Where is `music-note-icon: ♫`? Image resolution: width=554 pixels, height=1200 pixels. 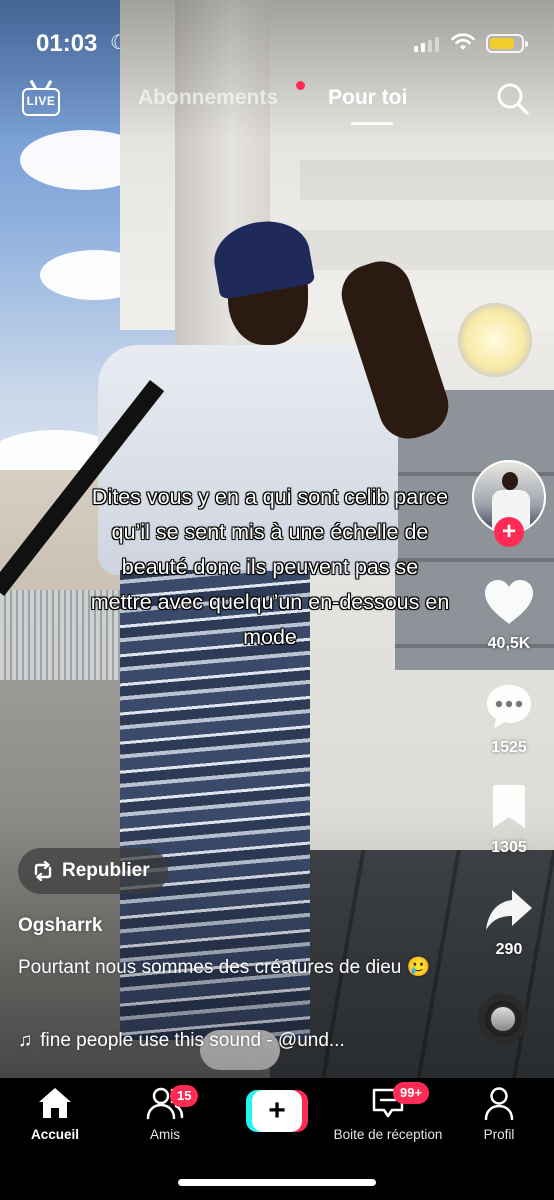
music-note-icon: ♫ is located at coordinates (25, 1040).